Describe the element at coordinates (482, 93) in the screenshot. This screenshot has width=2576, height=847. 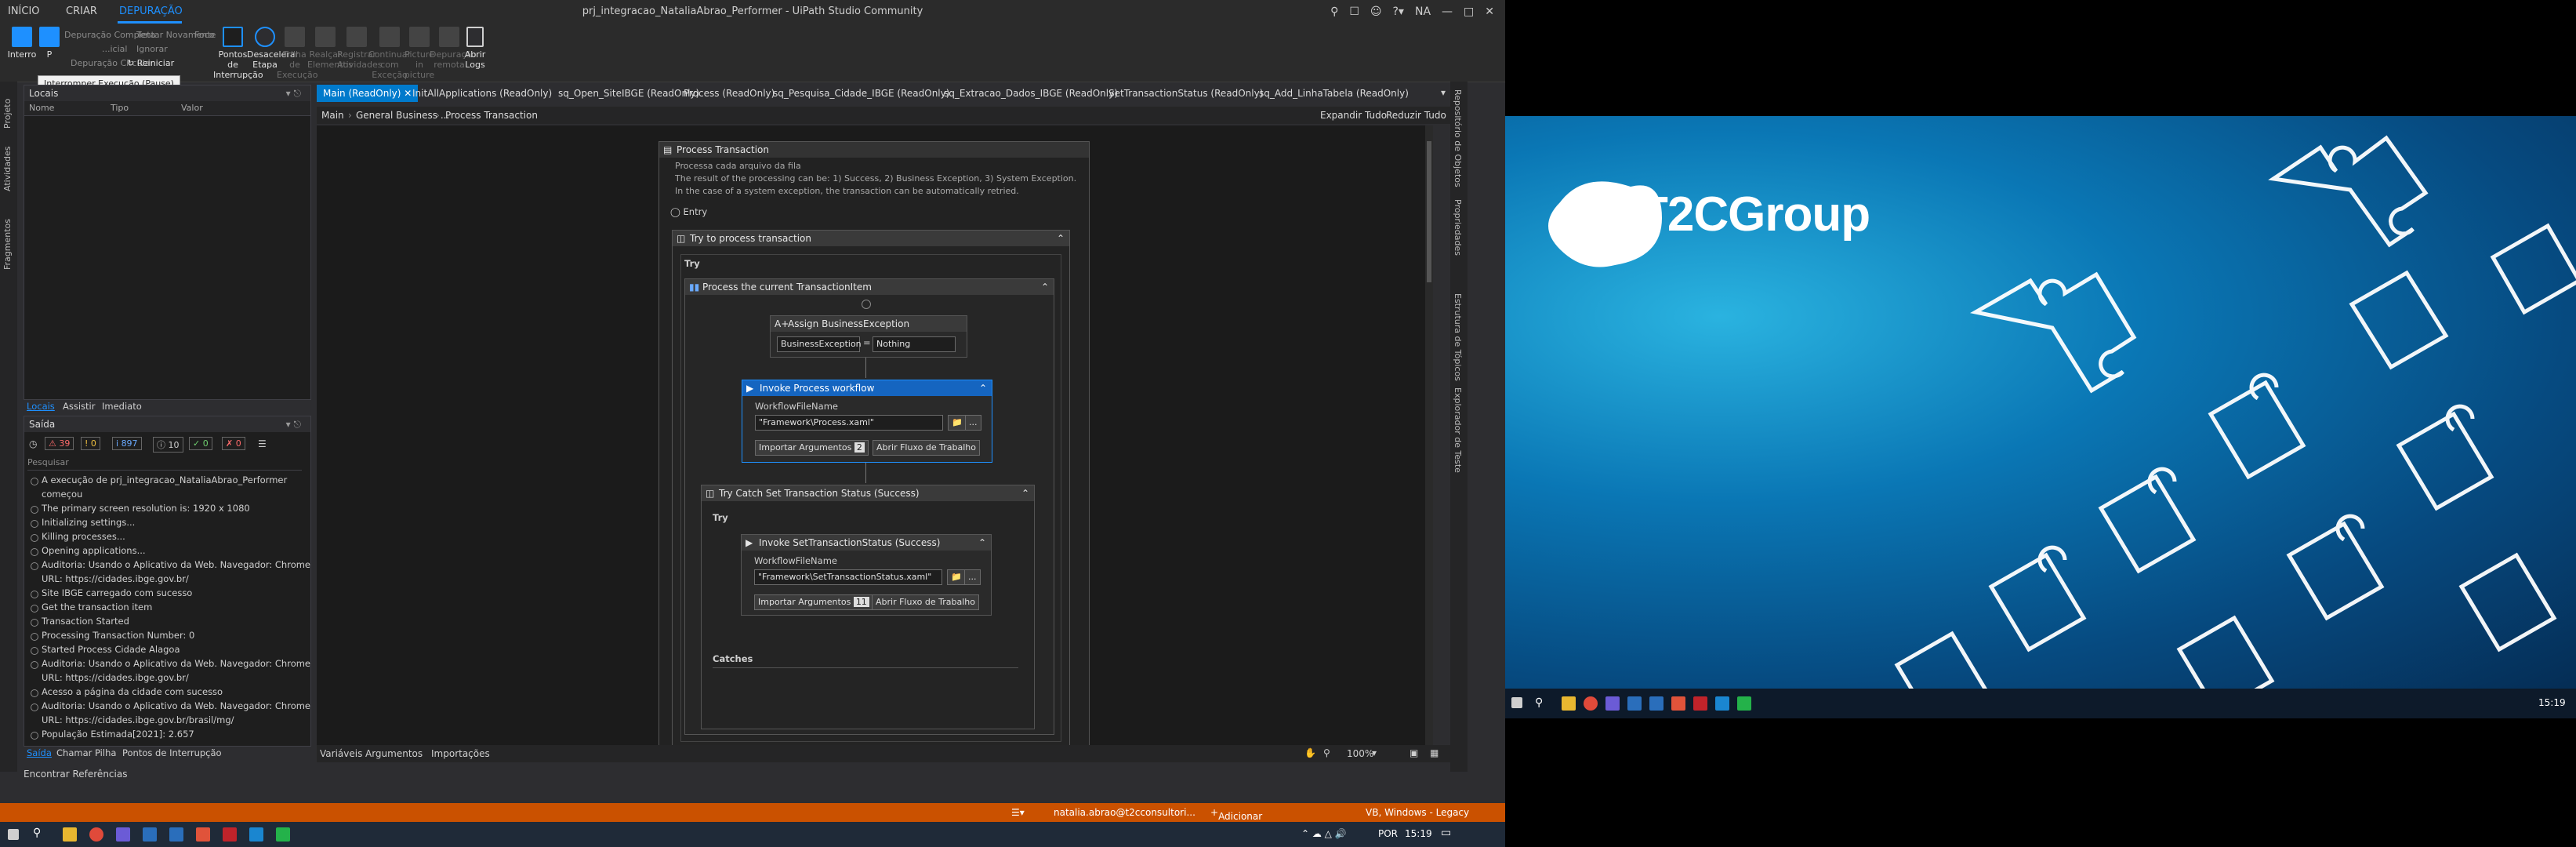
I see `doc-tab-initallapplications: InitAllApplications (ReadOnly)` at that location.